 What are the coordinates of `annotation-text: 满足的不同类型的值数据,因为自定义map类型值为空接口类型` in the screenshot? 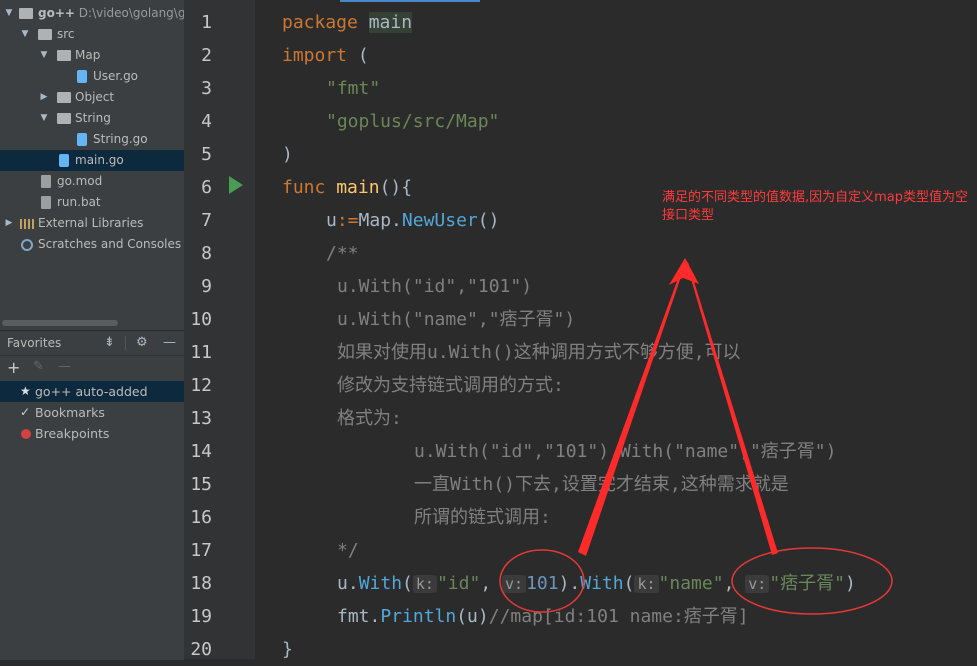 It's located at (815, 206).